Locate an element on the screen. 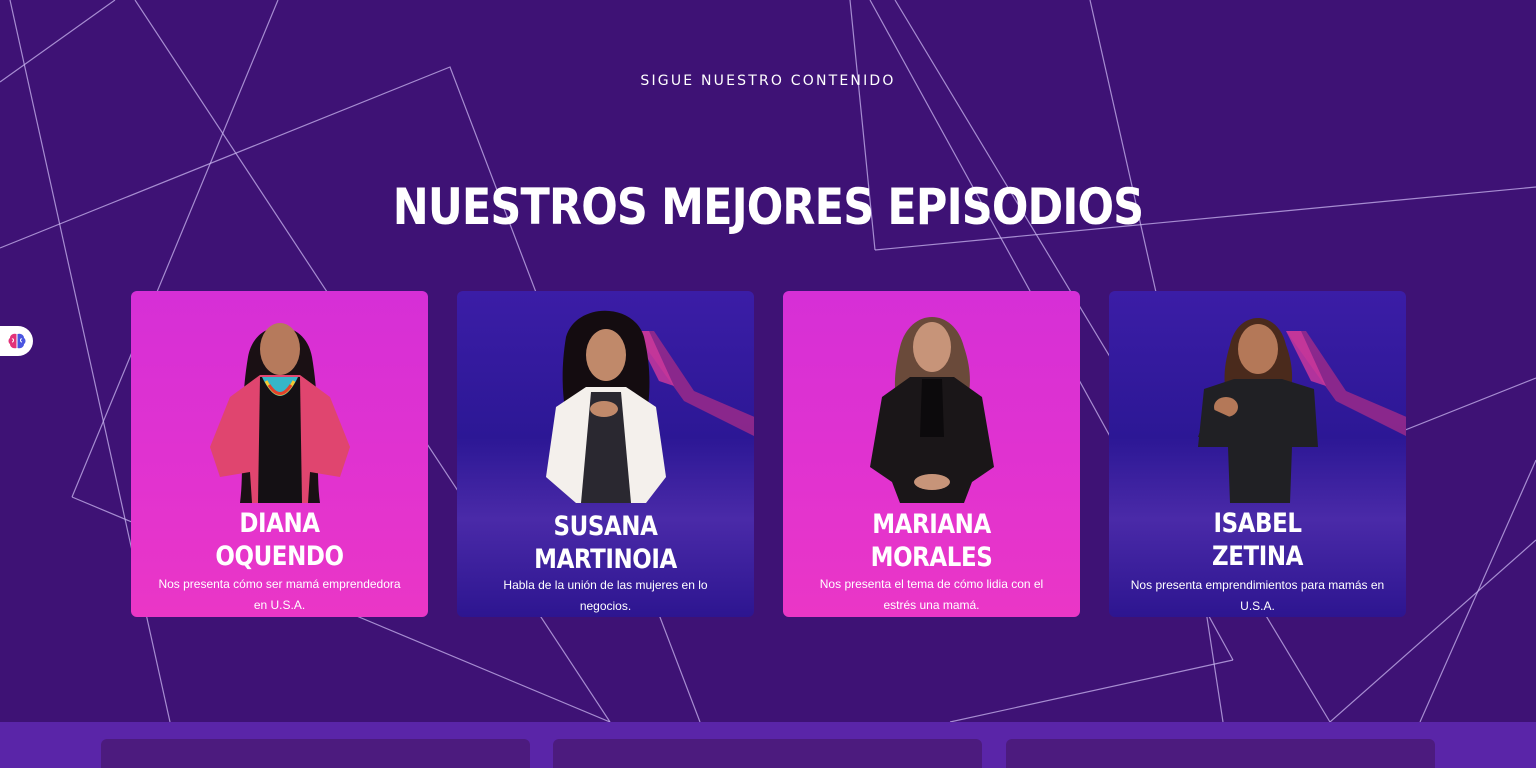 Image resolution: width=1536 pixels, height=768 pixels. episode-name-line1: MARIANA is located at coordinates (931, 524).